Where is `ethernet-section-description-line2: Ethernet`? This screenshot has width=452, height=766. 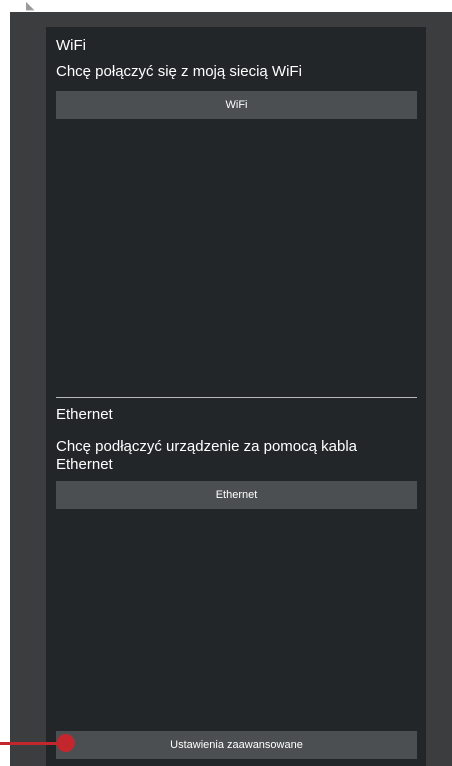
ethernet-section-description-line2: Ethernet is located at coordinates (84, 464).